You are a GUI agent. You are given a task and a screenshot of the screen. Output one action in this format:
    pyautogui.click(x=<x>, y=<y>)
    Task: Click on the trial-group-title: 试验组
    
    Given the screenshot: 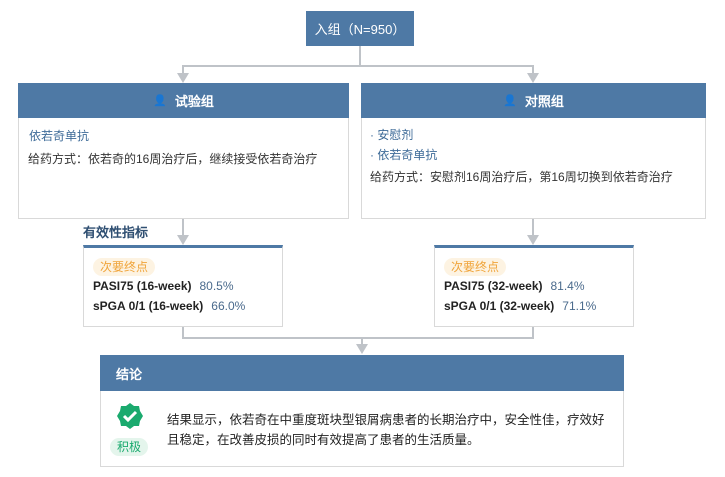 What is the action you would take?
    pyautogui.click(x=194, y=101)
    